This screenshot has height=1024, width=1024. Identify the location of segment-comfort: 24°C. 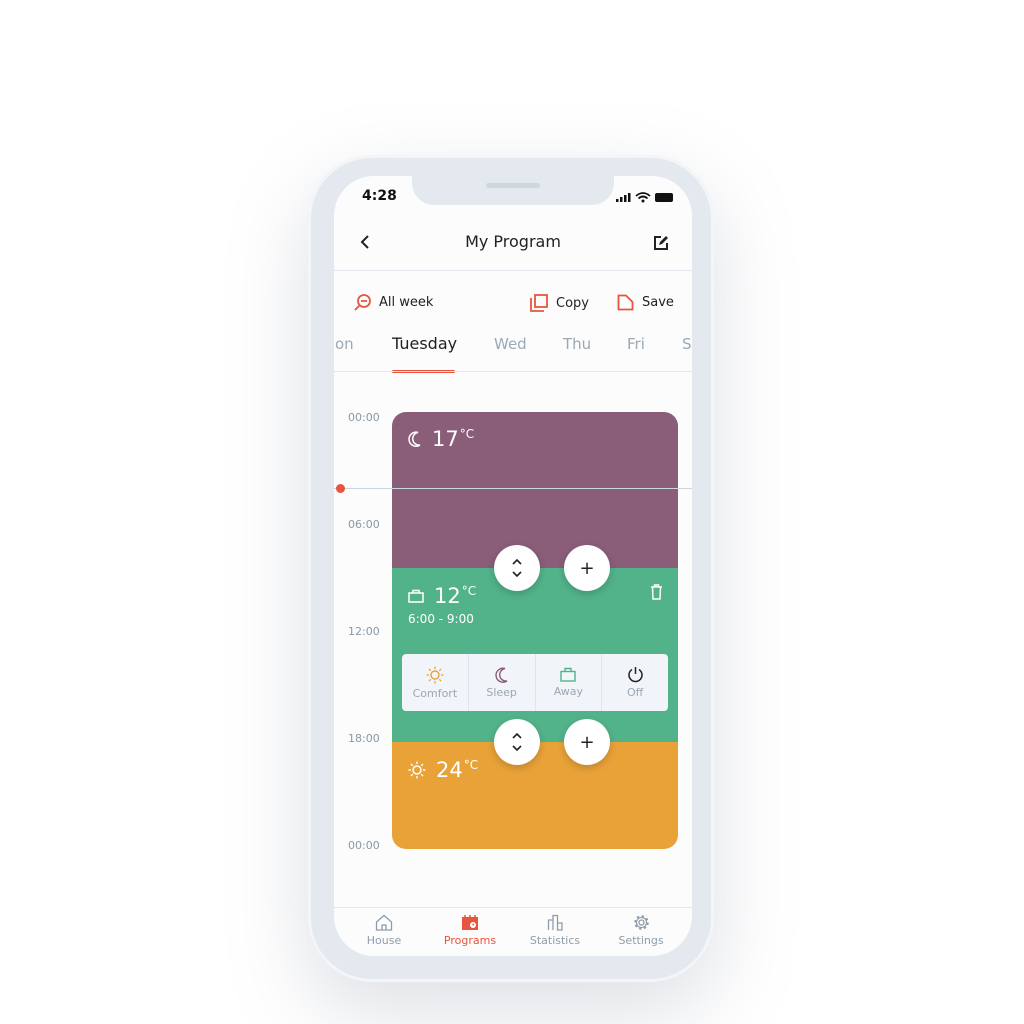
(535, 795).